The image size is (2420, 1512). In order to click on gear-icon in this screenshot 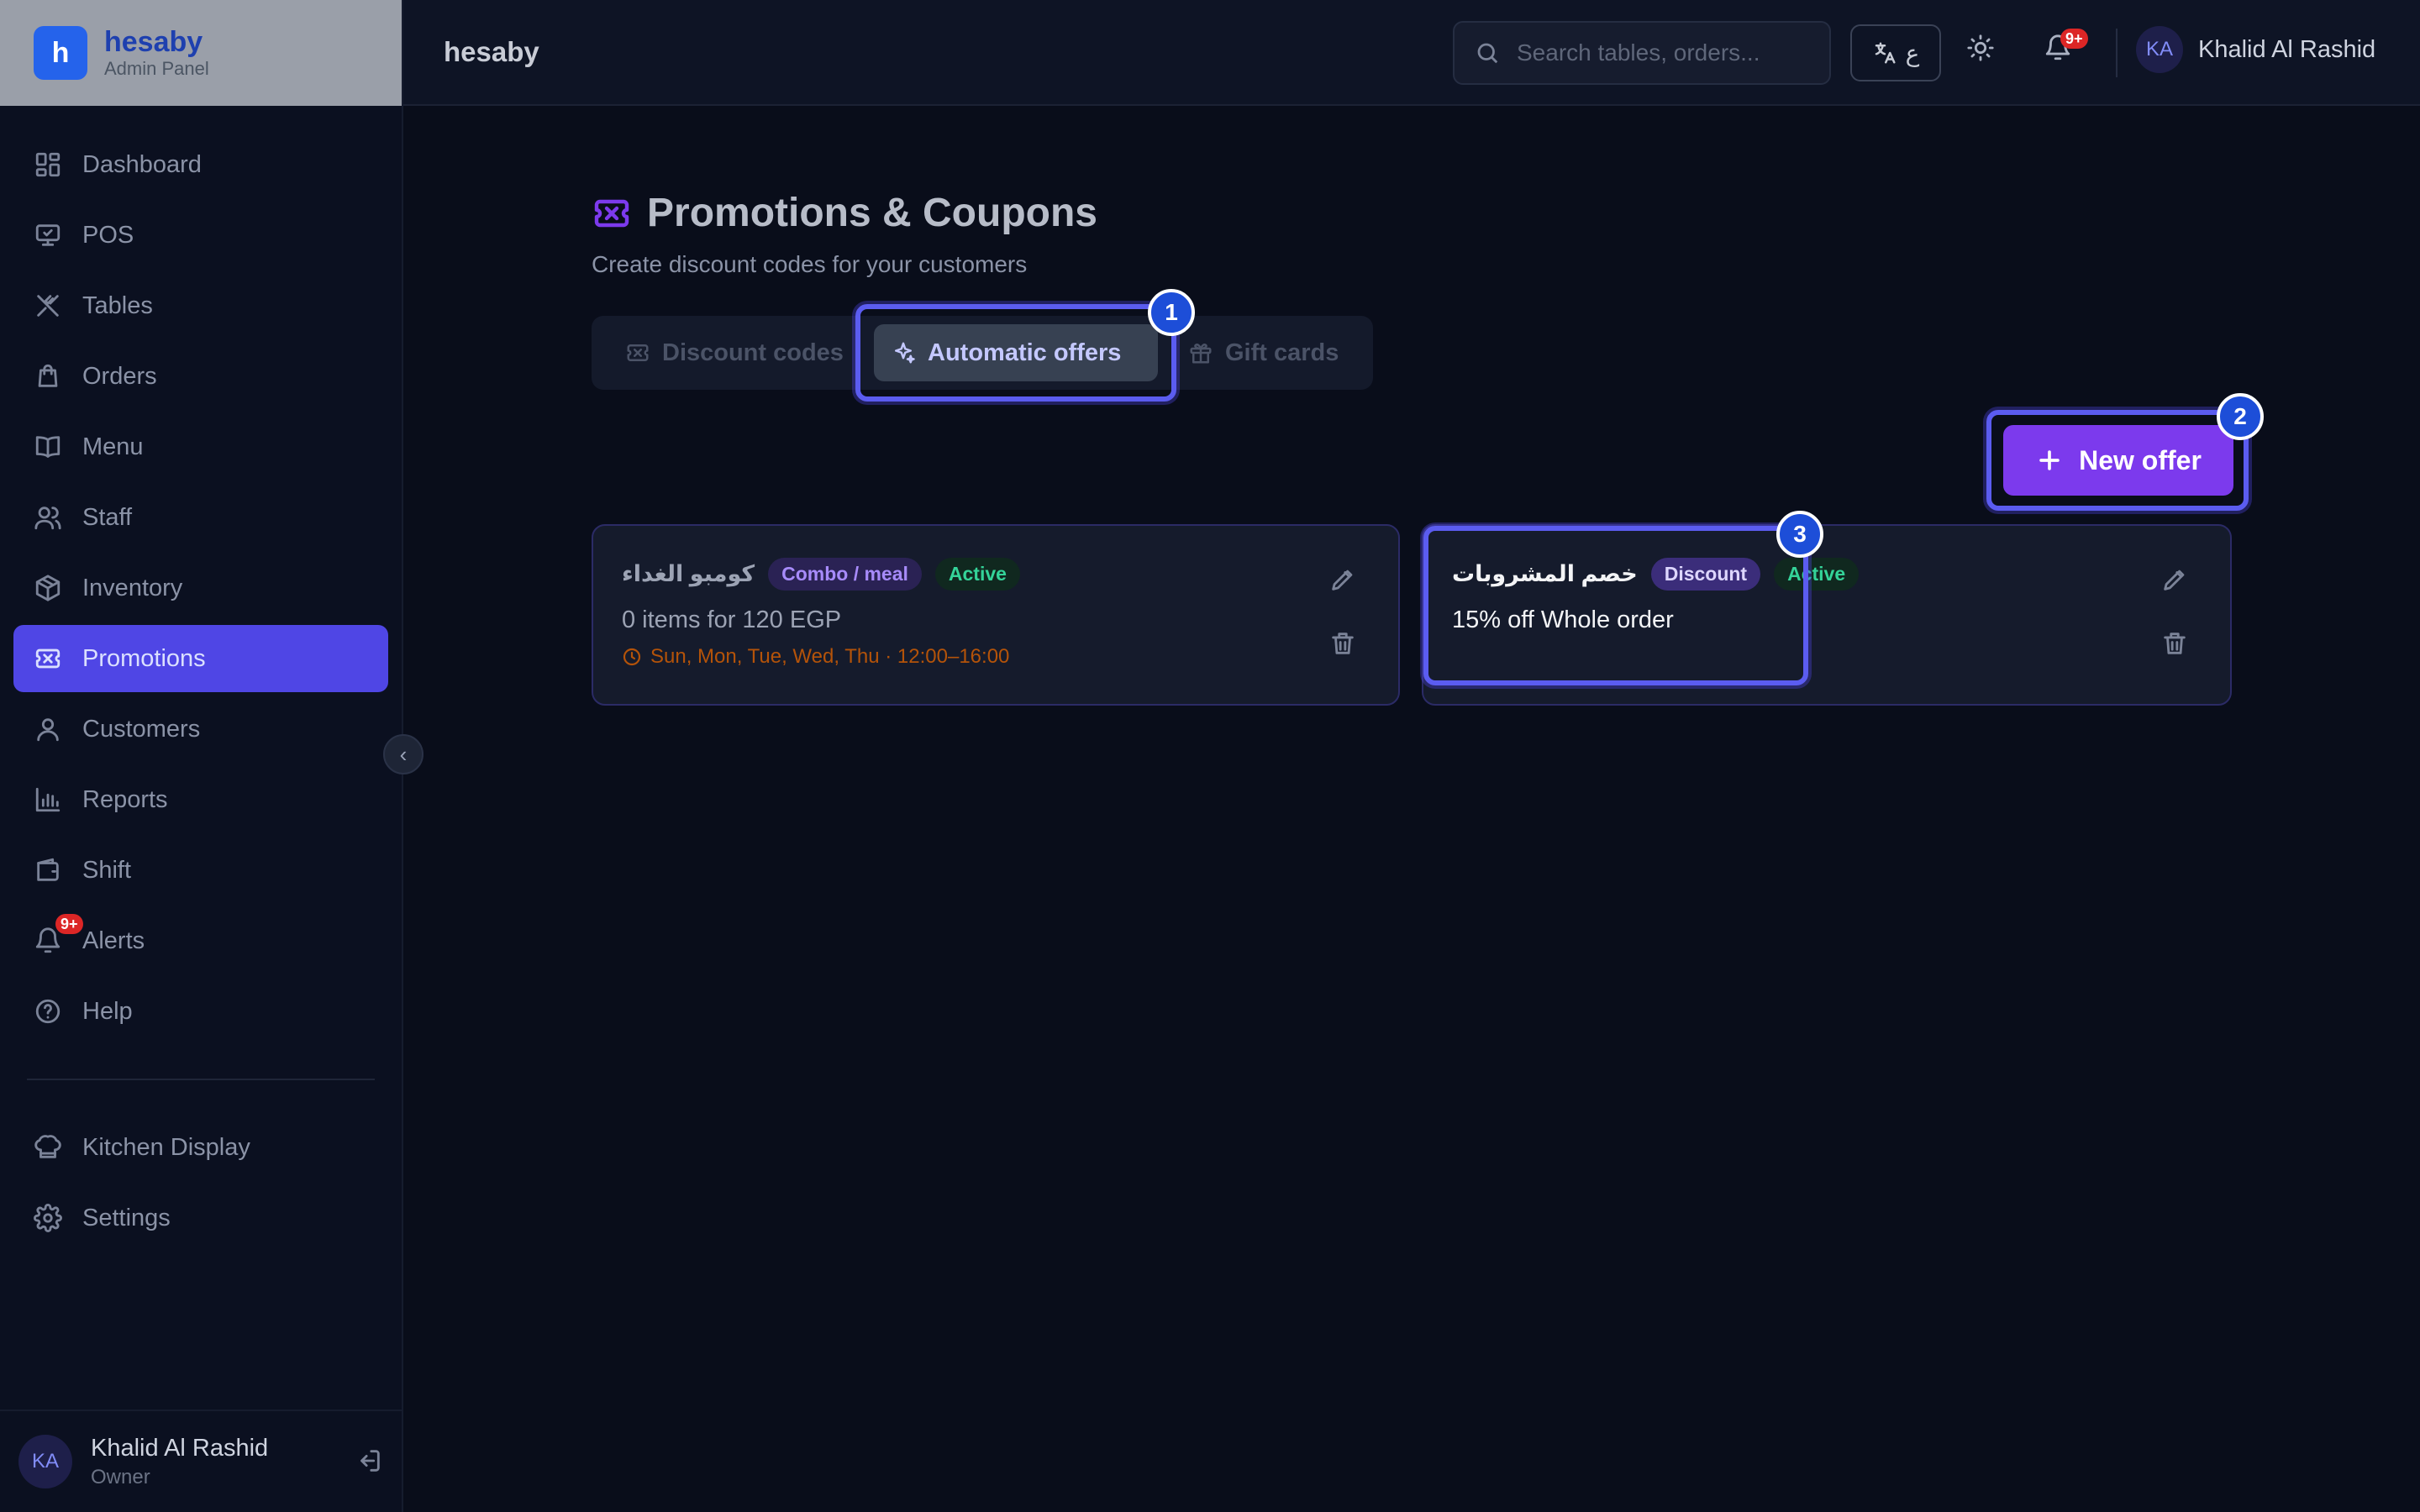, I will do `click(48, 1218)`.